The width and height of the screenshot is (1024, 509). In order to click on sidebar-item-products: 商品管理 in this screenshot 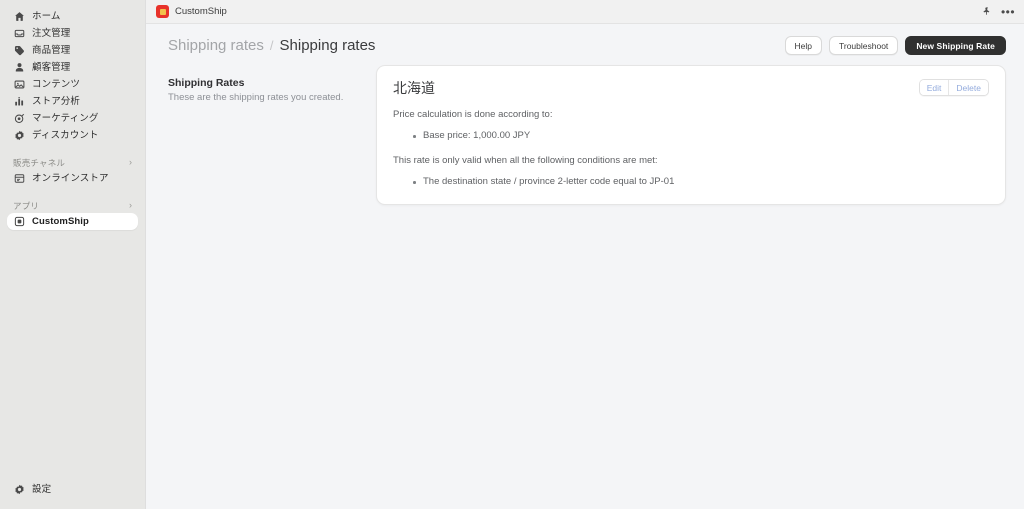, I will do `click(72, 50)`.